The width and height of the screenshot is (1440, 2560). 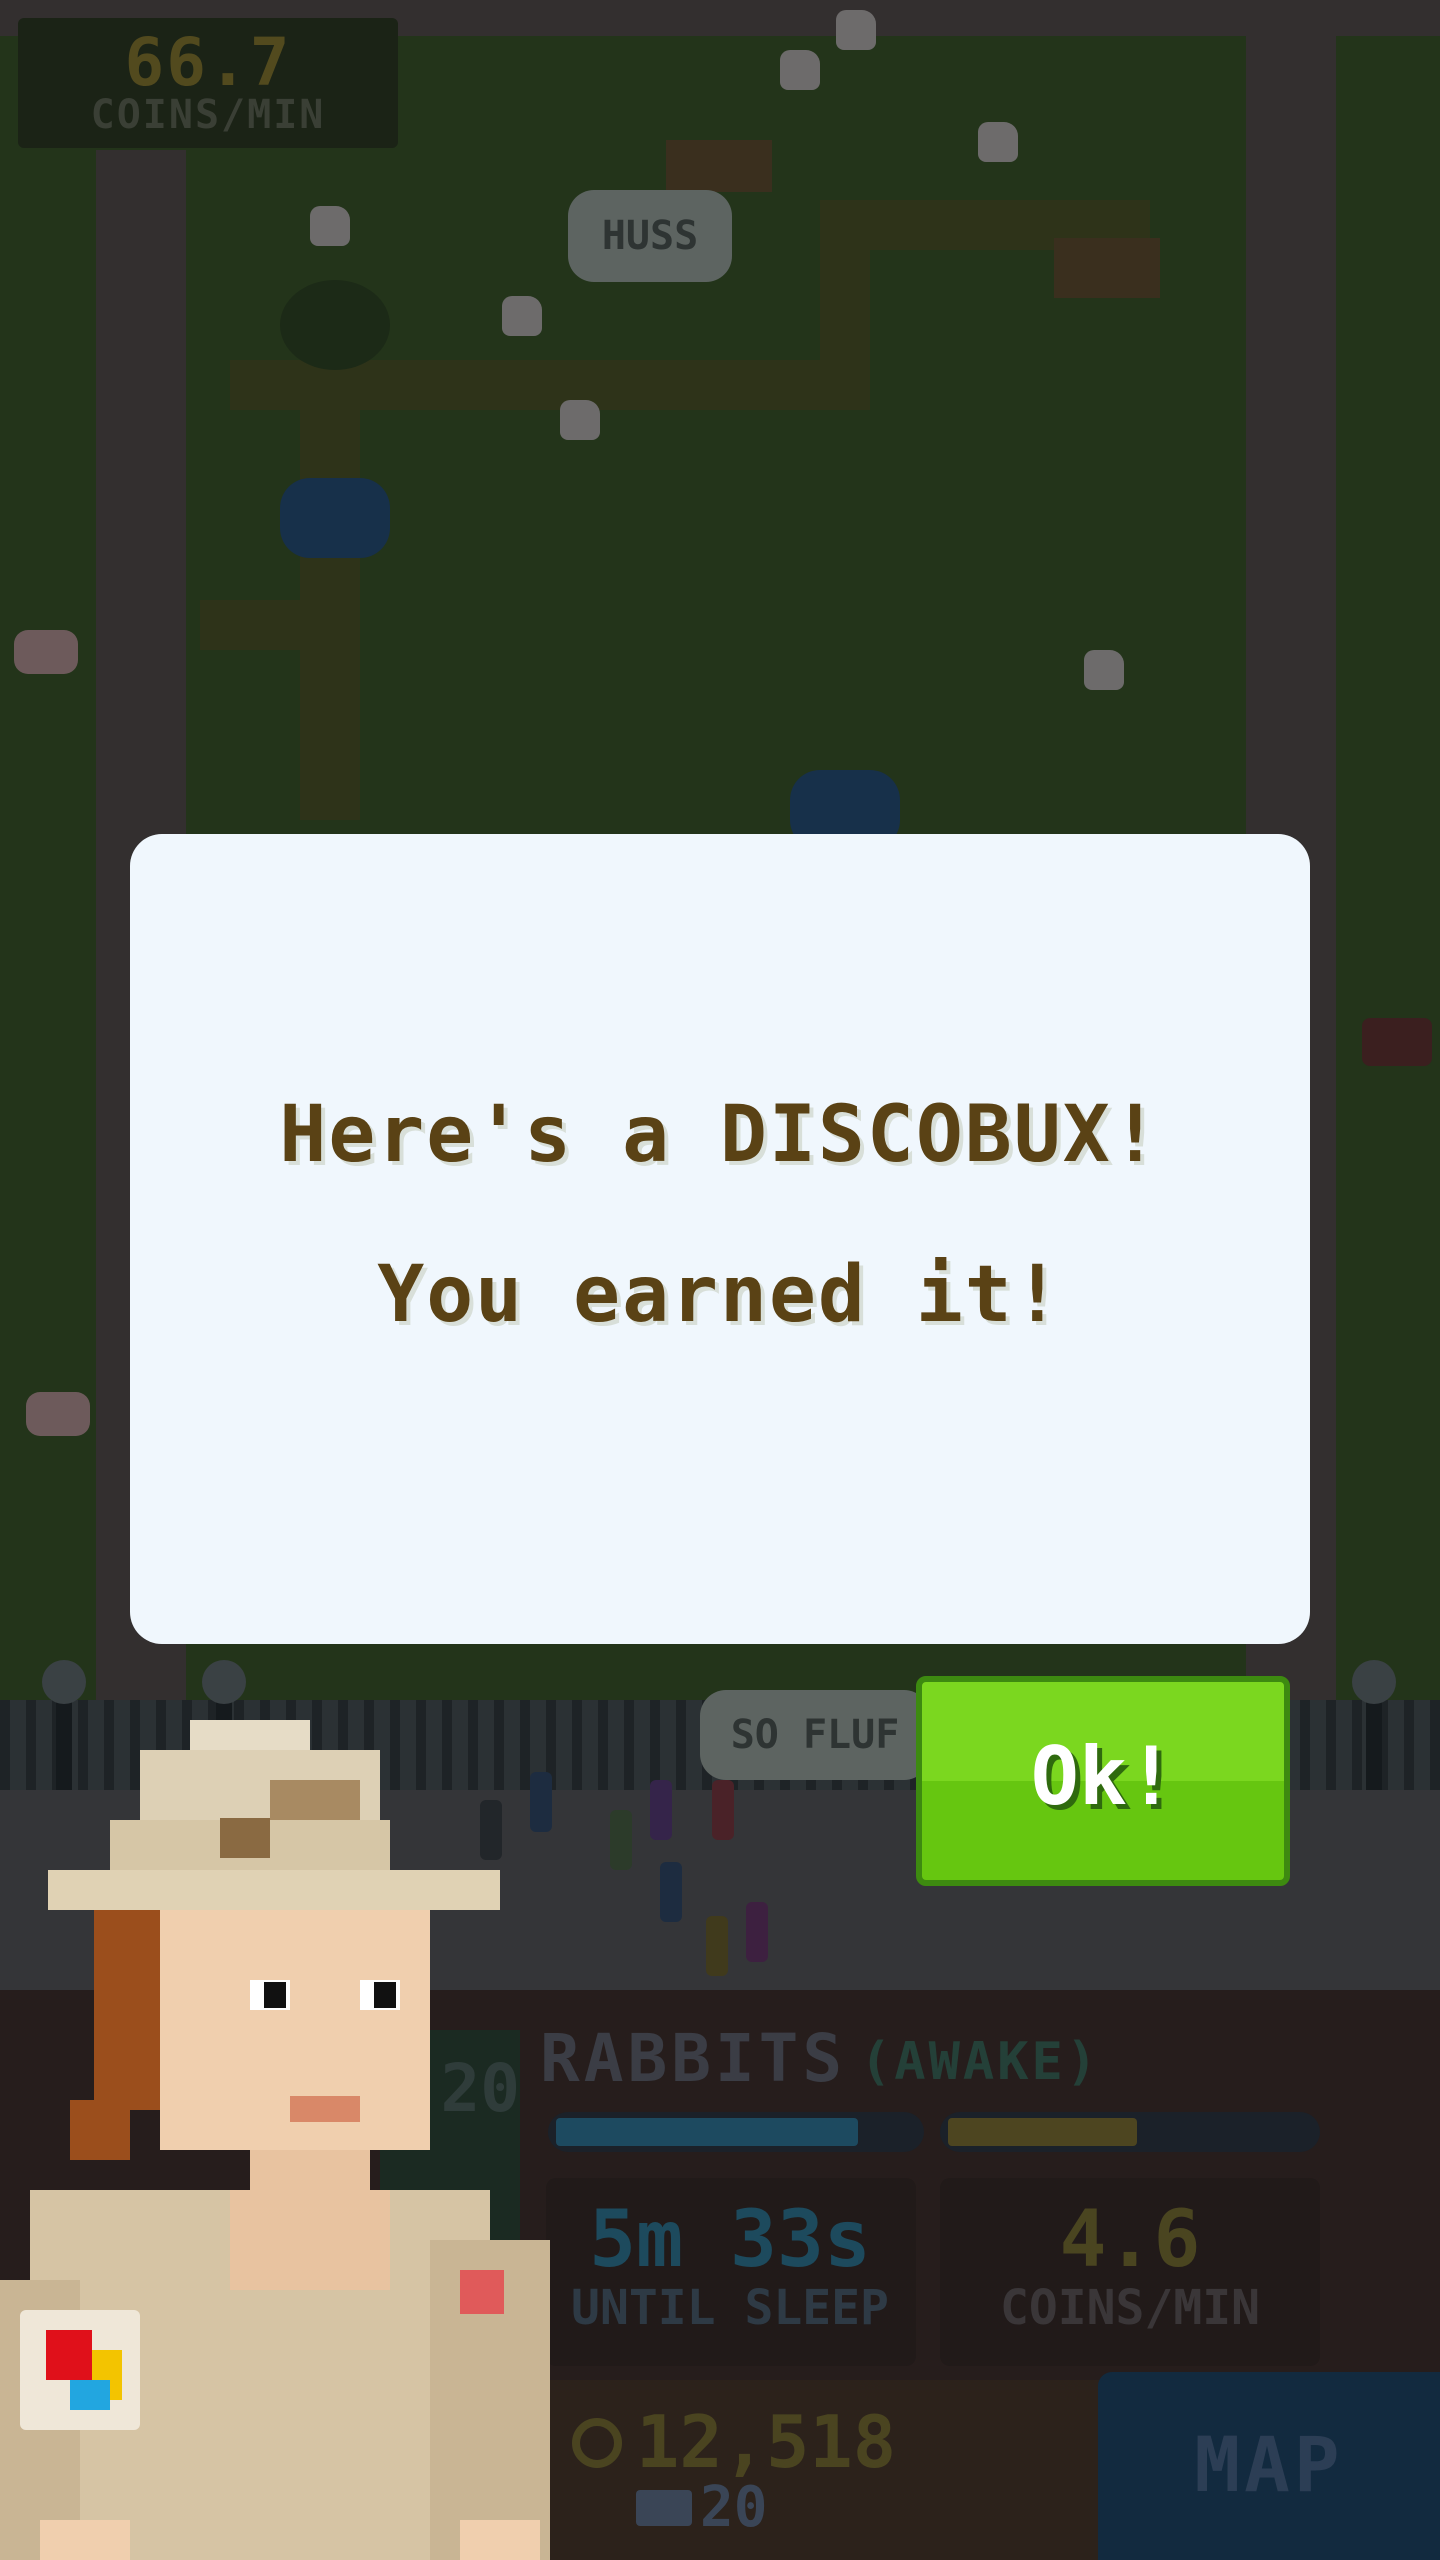 What do you see at coordinates (208, 62) in the screenshot?
I see `zoo-income-value: 66.7` at bounding box center [208, 62].